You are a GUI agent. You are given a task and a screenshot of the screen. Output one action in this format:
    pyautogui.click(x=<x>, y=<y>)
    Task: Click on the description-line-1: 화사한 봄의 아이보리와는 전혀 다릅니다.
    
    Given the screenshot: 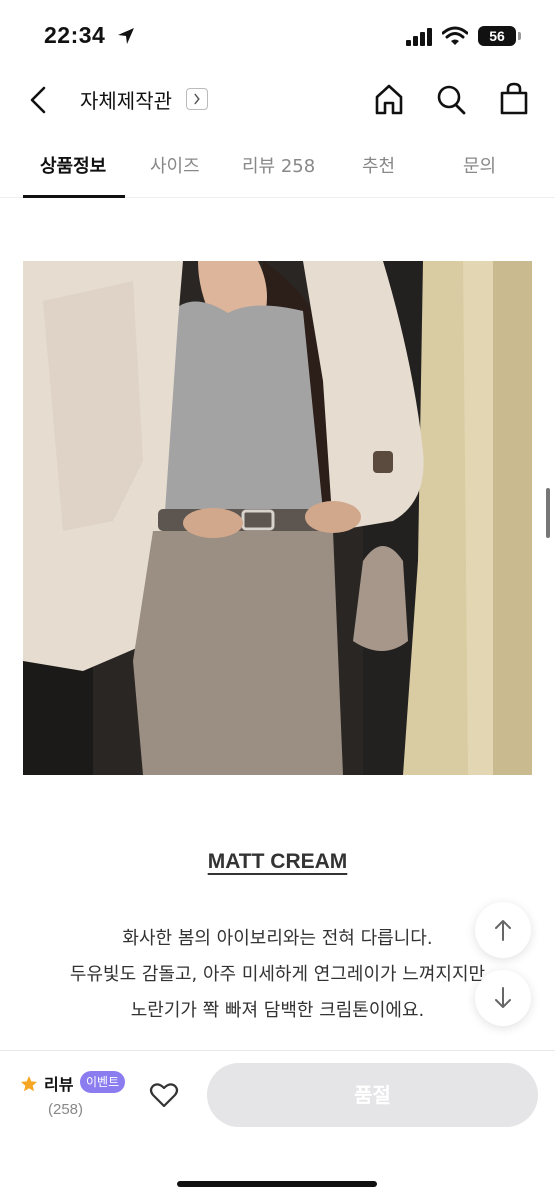 What is the action you would take?
    pyautogui.click(x=277, y=938)
    